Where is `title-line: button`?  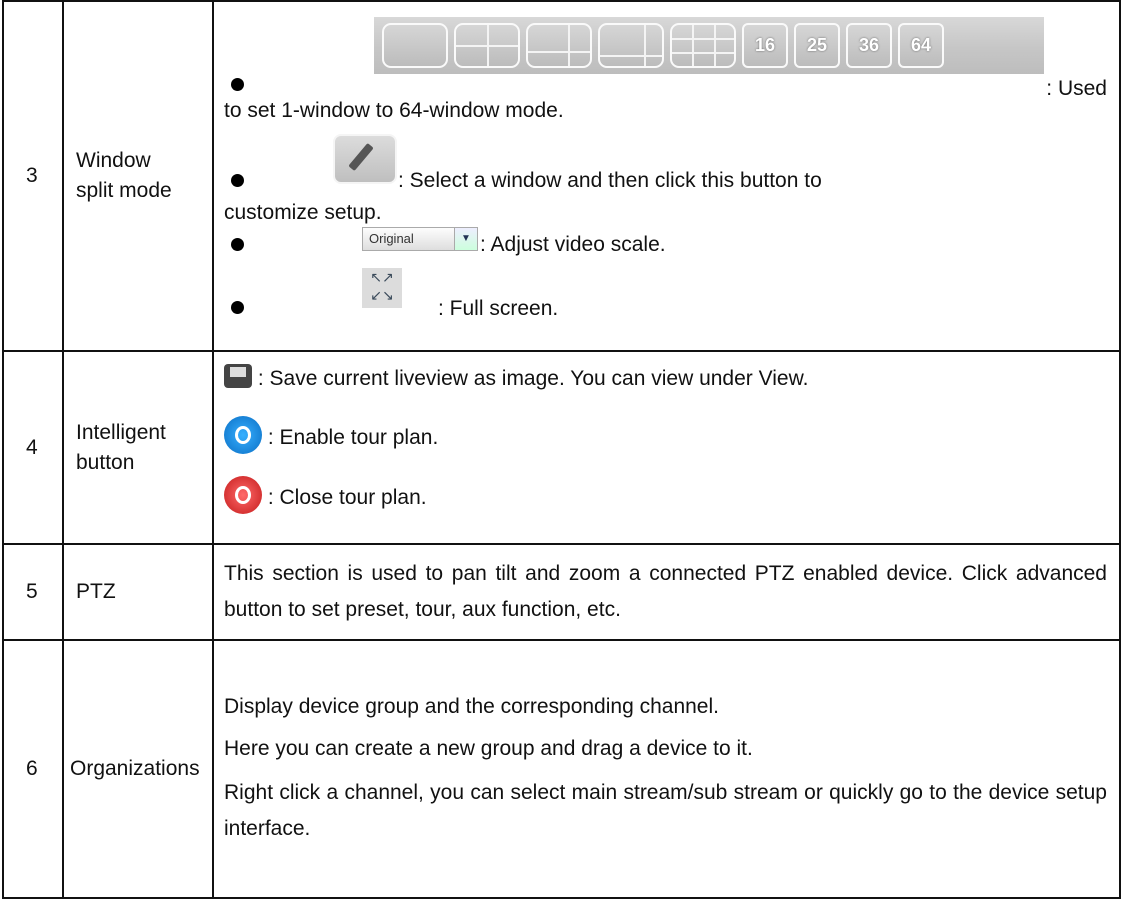
title-line: button is located at coordinates (105, 462).